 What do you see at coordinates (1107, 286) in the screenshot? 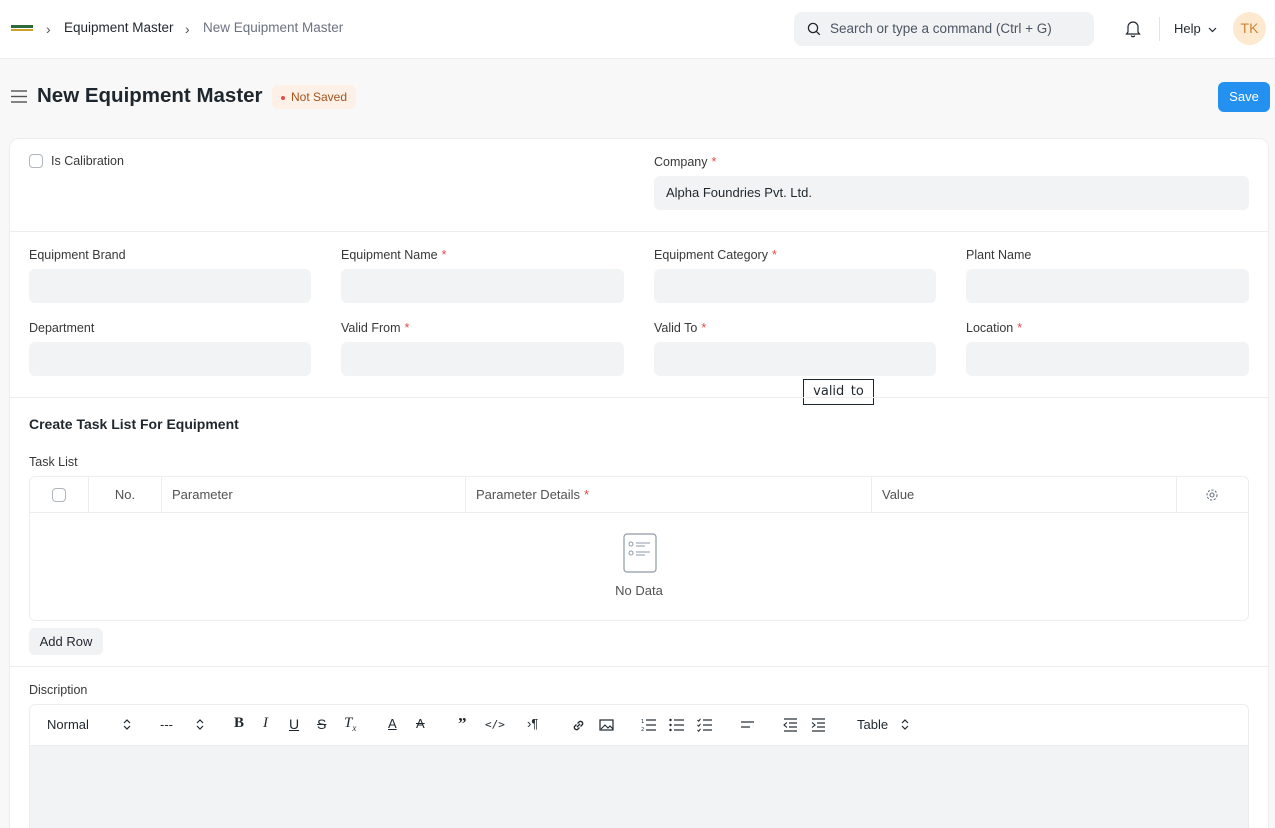
I see `plant-name-field` at bounding box center [1107, 286].